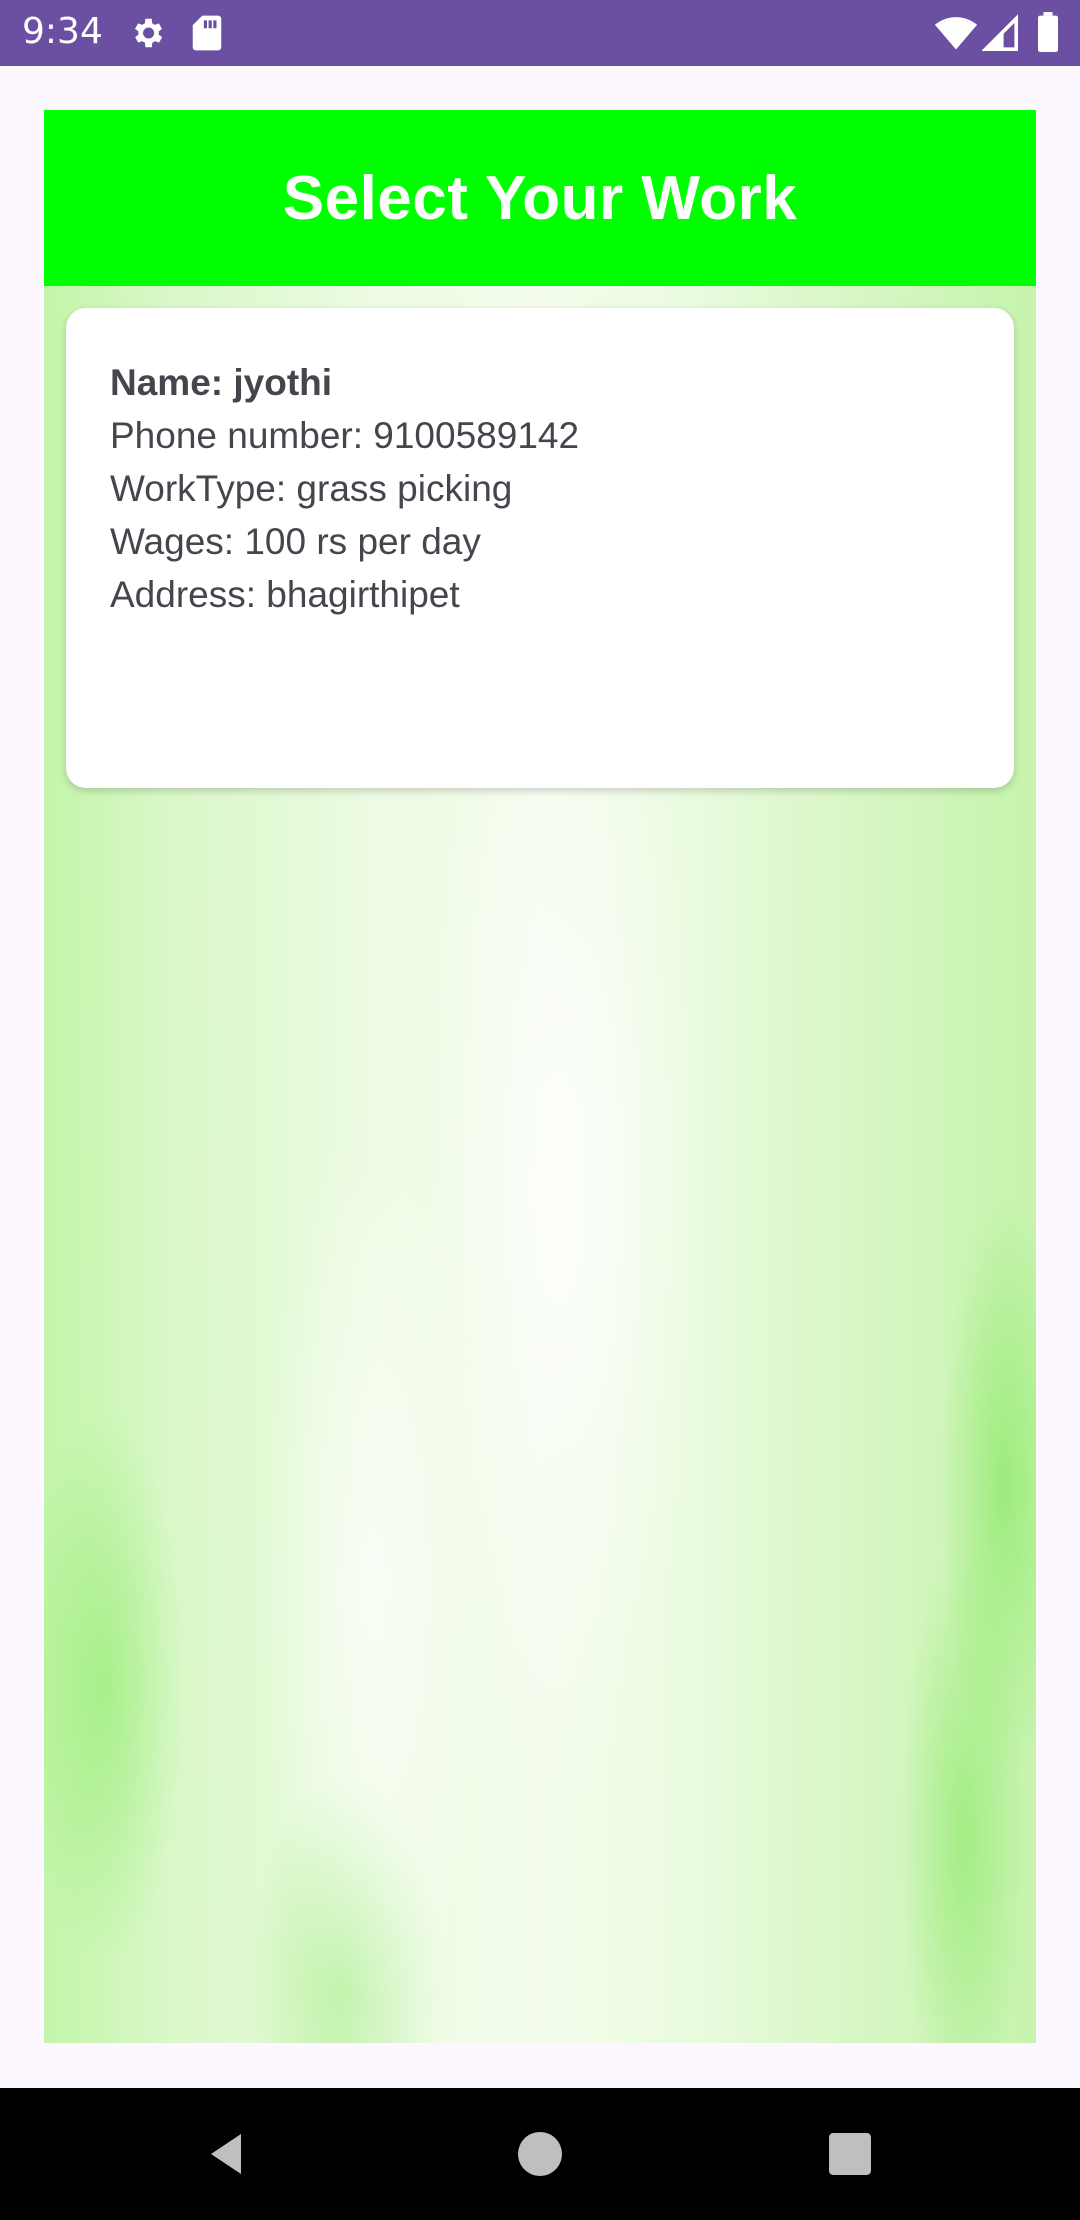  I want to click on sd-card-icon, so click(207, 35).